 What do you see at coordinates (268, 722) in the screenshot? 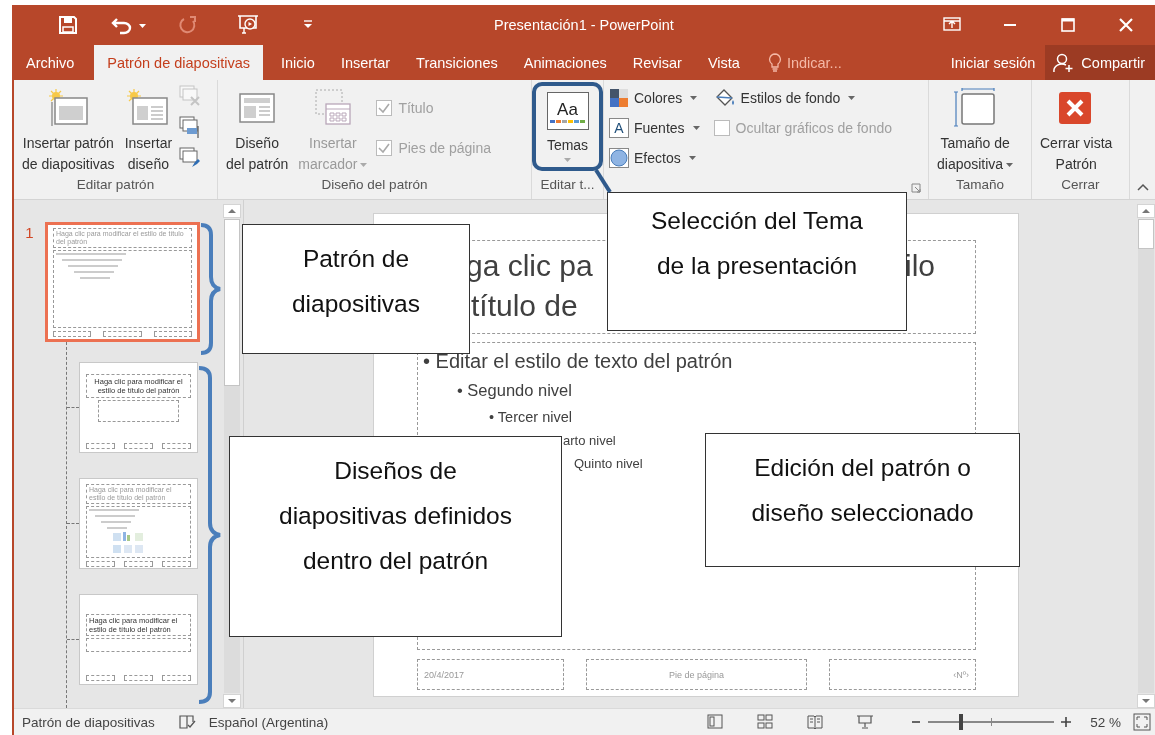
I see `language-label: Español (Argentina)` at bounding box center [268, 722].